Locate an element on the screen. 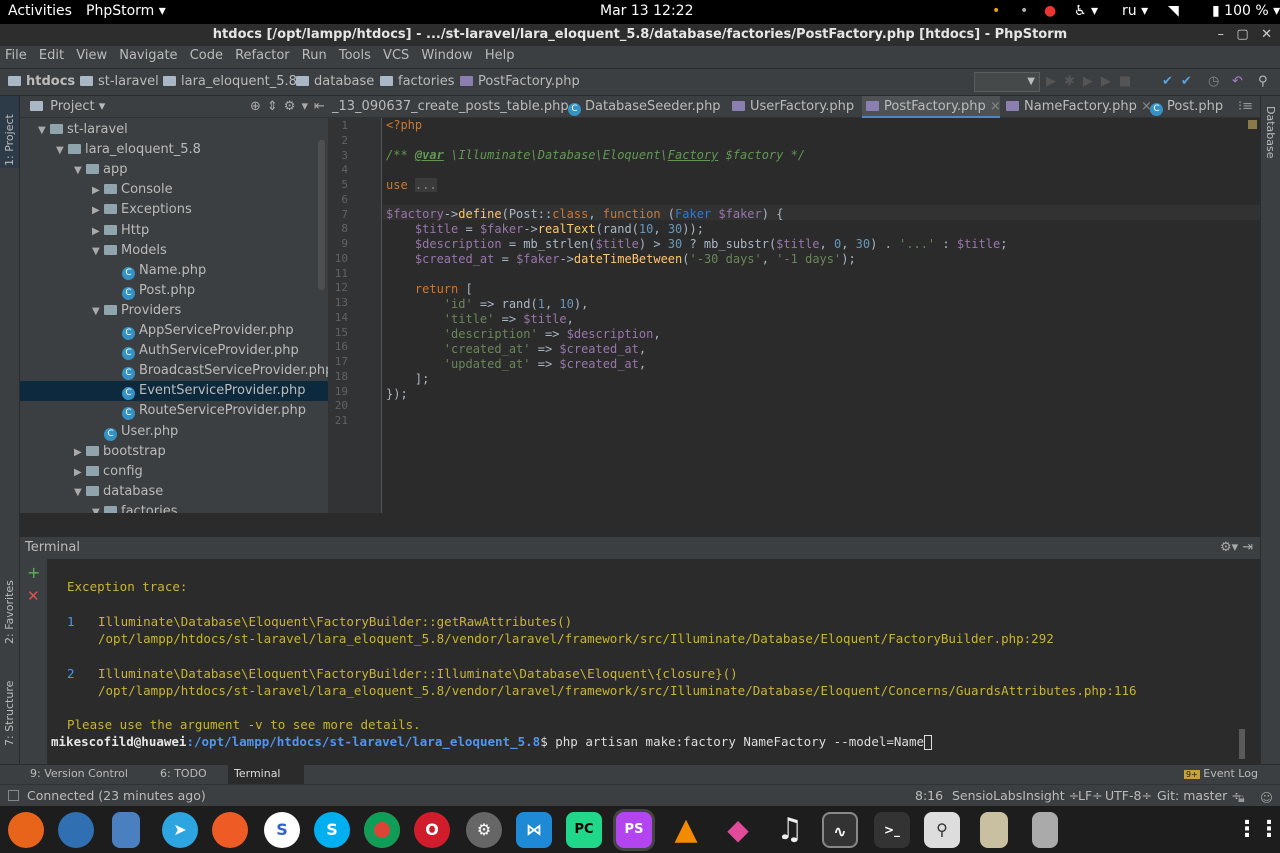 The image size is (1280, 853). tab-name-factory: NameFactory.php × is located at coordinates (1077, 107).